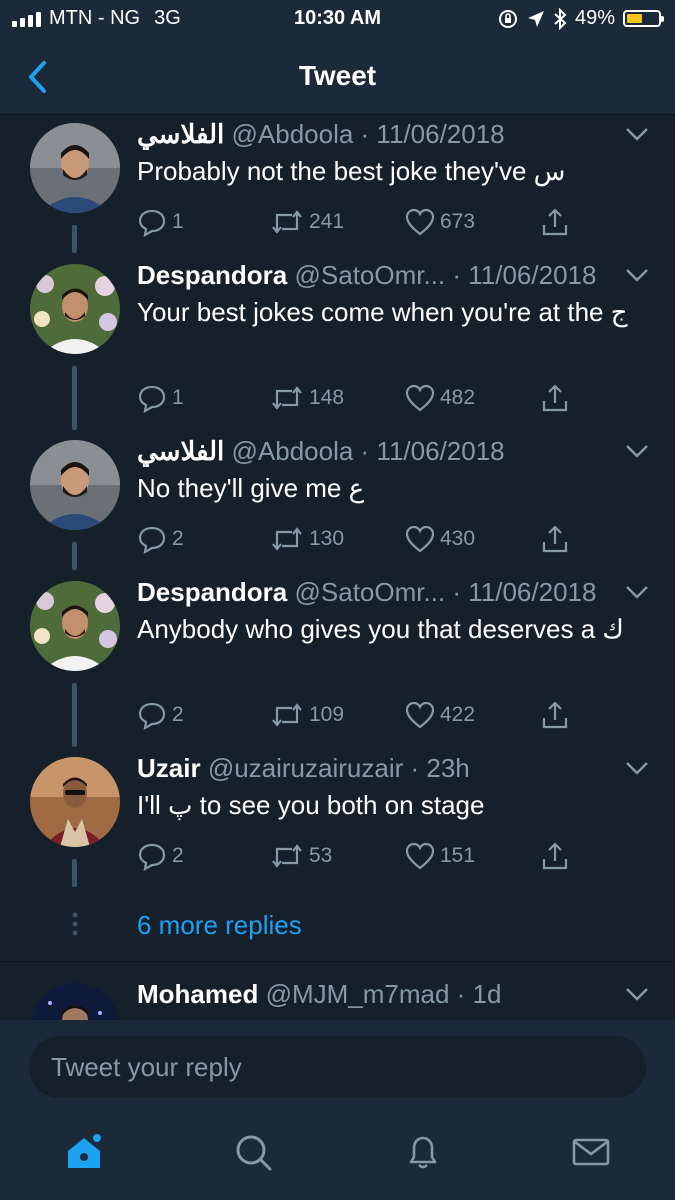 The image size is (675, 1200). What do you see at coordinates (75, 924) in the screenshot?
I see `more-dots-icon` at bounding box center [75, 924].